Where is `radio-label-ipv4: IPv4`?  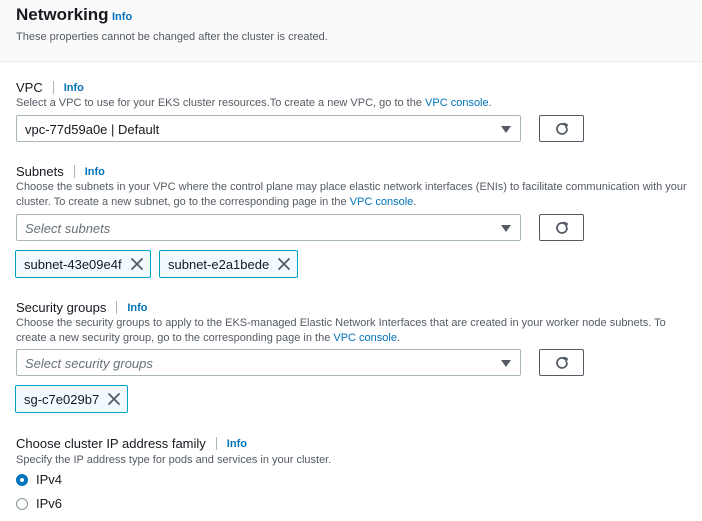
radio-label-ipv4: IPv4 is located at coordinates (49, 479).